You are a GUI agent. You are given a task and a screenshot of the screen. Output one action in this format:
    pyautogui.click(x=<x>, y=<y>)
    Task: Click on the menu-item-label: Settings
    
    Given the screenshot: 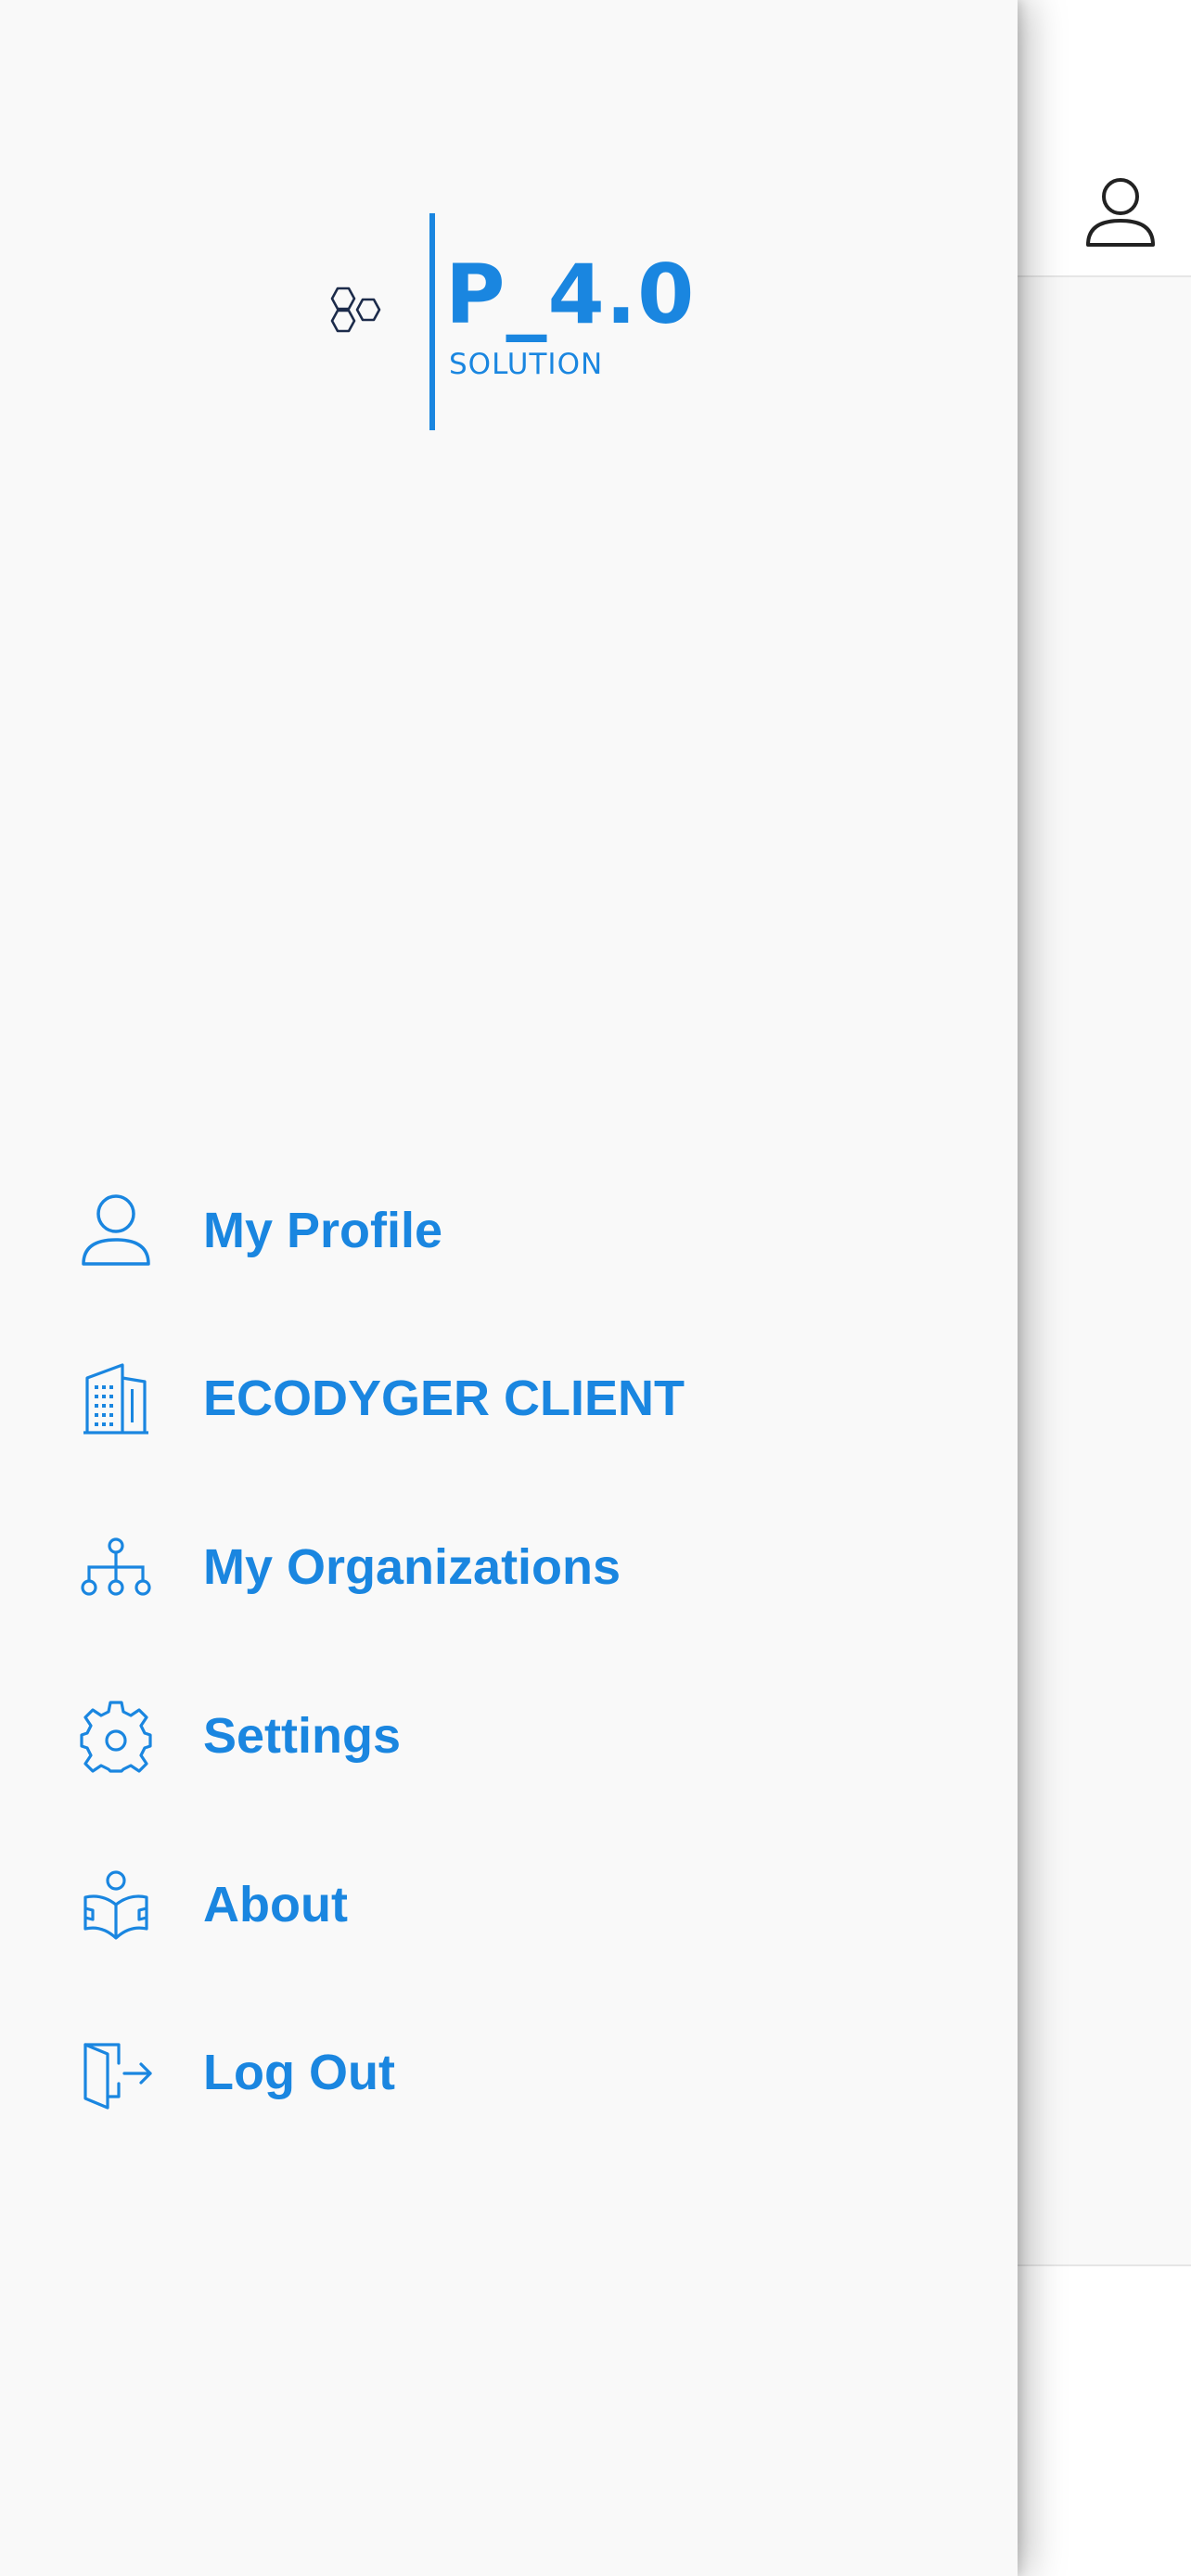 What is the action you would take?
    pyautogui.click(x=302, y=1736)
    